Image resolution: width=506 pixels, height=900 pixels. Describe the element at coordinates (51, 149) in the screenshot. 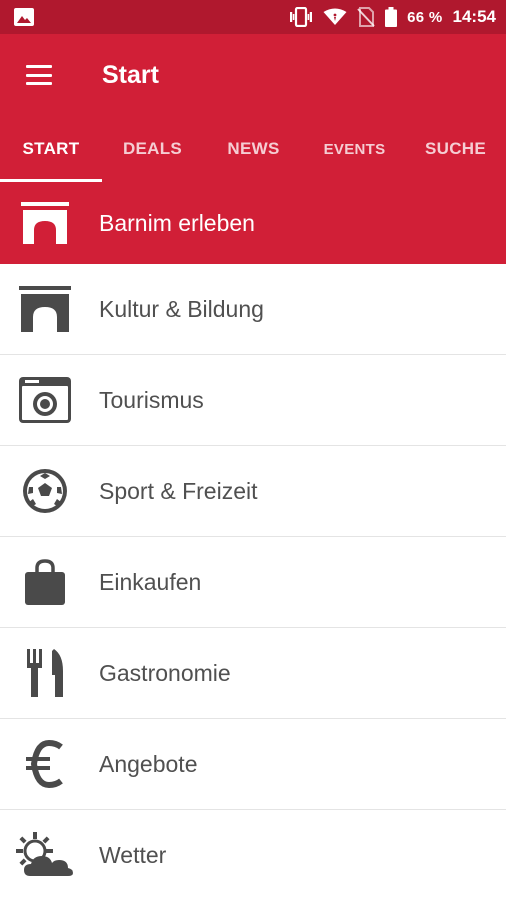

I see `tab-start: START` at that location.